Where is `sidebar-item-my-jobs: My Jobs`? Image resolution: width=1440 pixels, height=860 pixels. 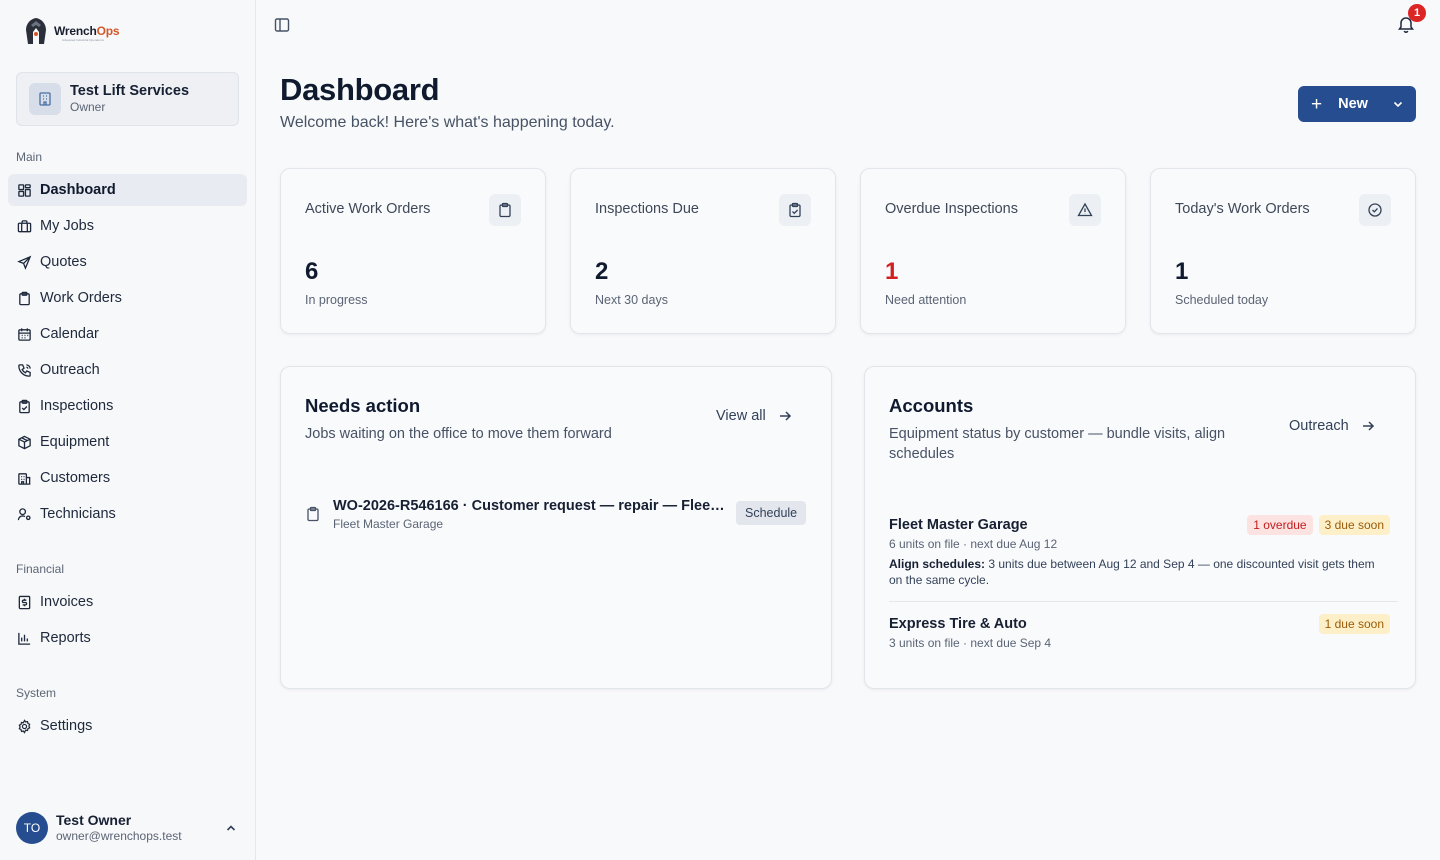
sidebar-item-my-jobs: My Jobs is located at coordinates (127, 226).